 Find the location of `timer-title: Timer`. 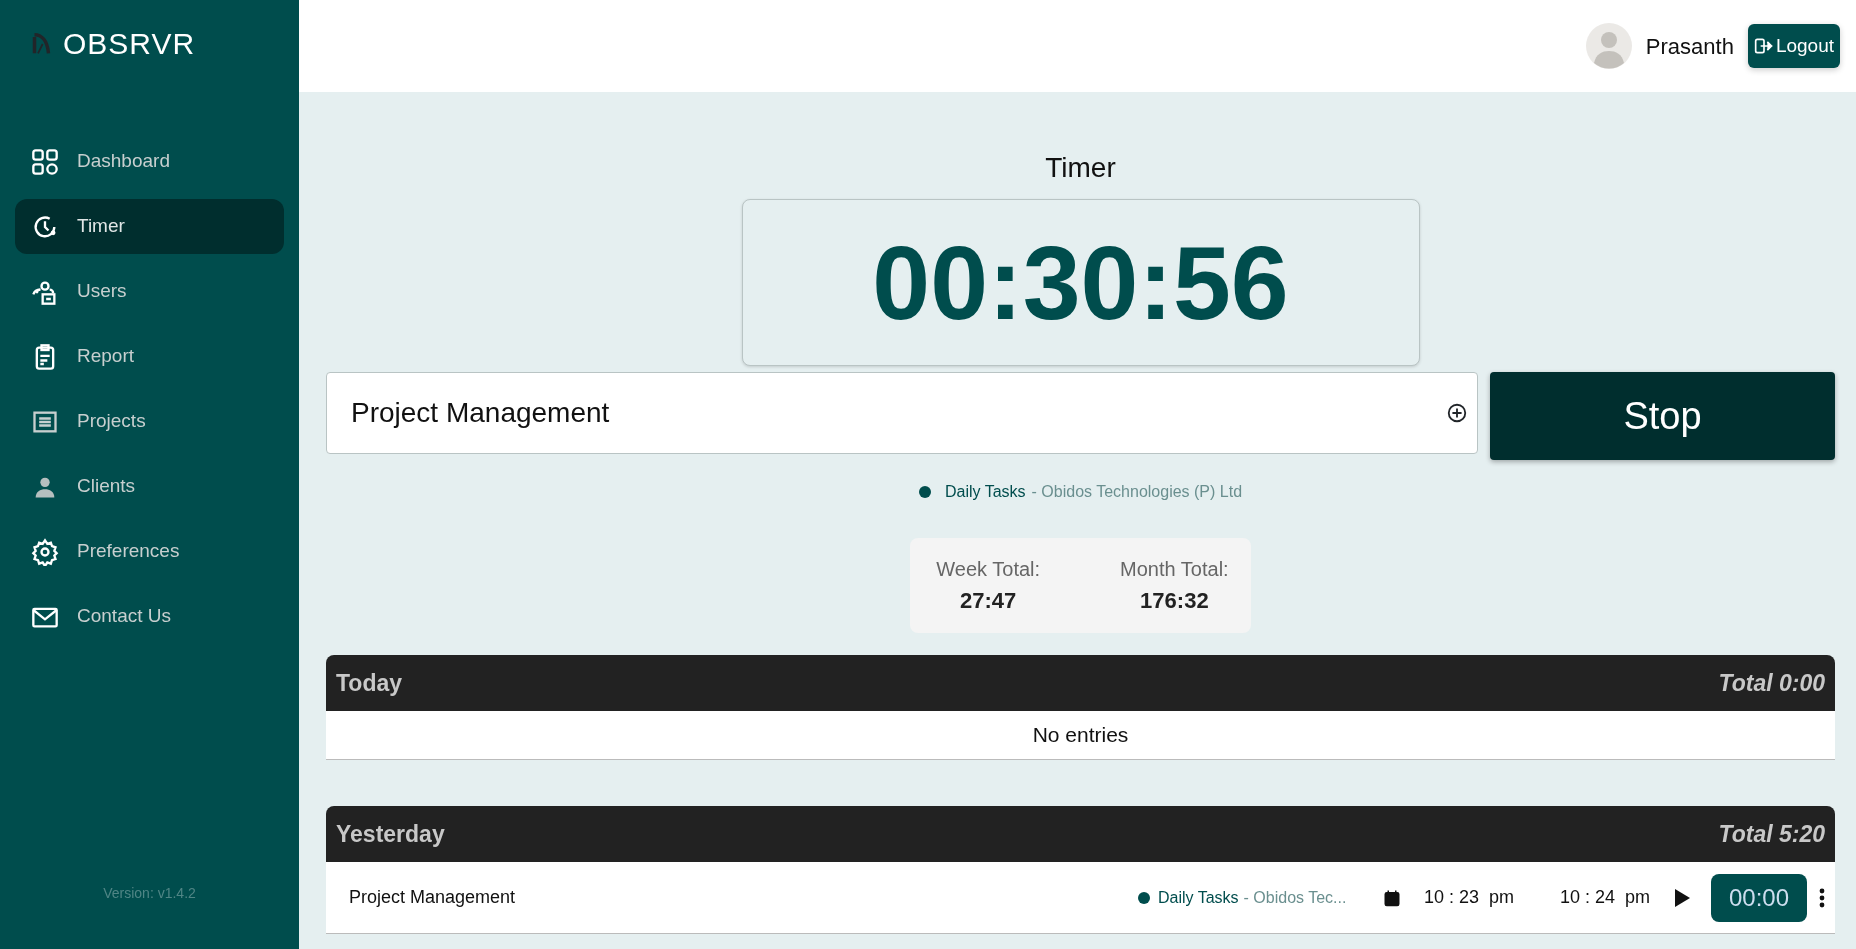

timer-title: Timer is located at coordinates (1080, 168).